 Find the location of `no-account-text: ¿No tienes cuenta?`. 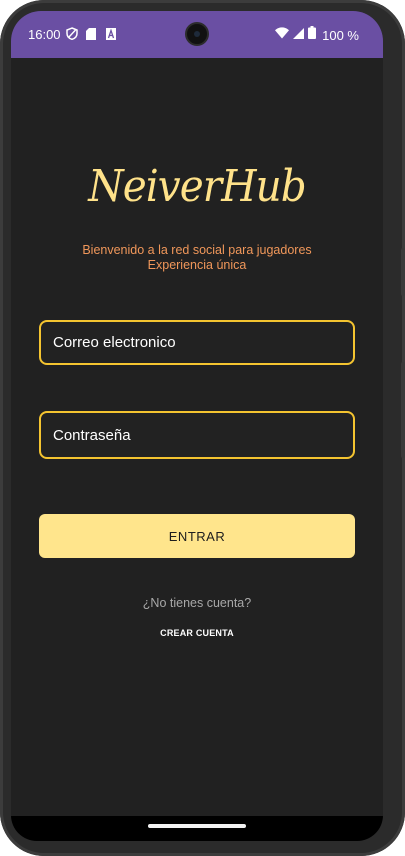

no-account-text: ¿No tienes cuenta? is located at coordinates (197, 603).